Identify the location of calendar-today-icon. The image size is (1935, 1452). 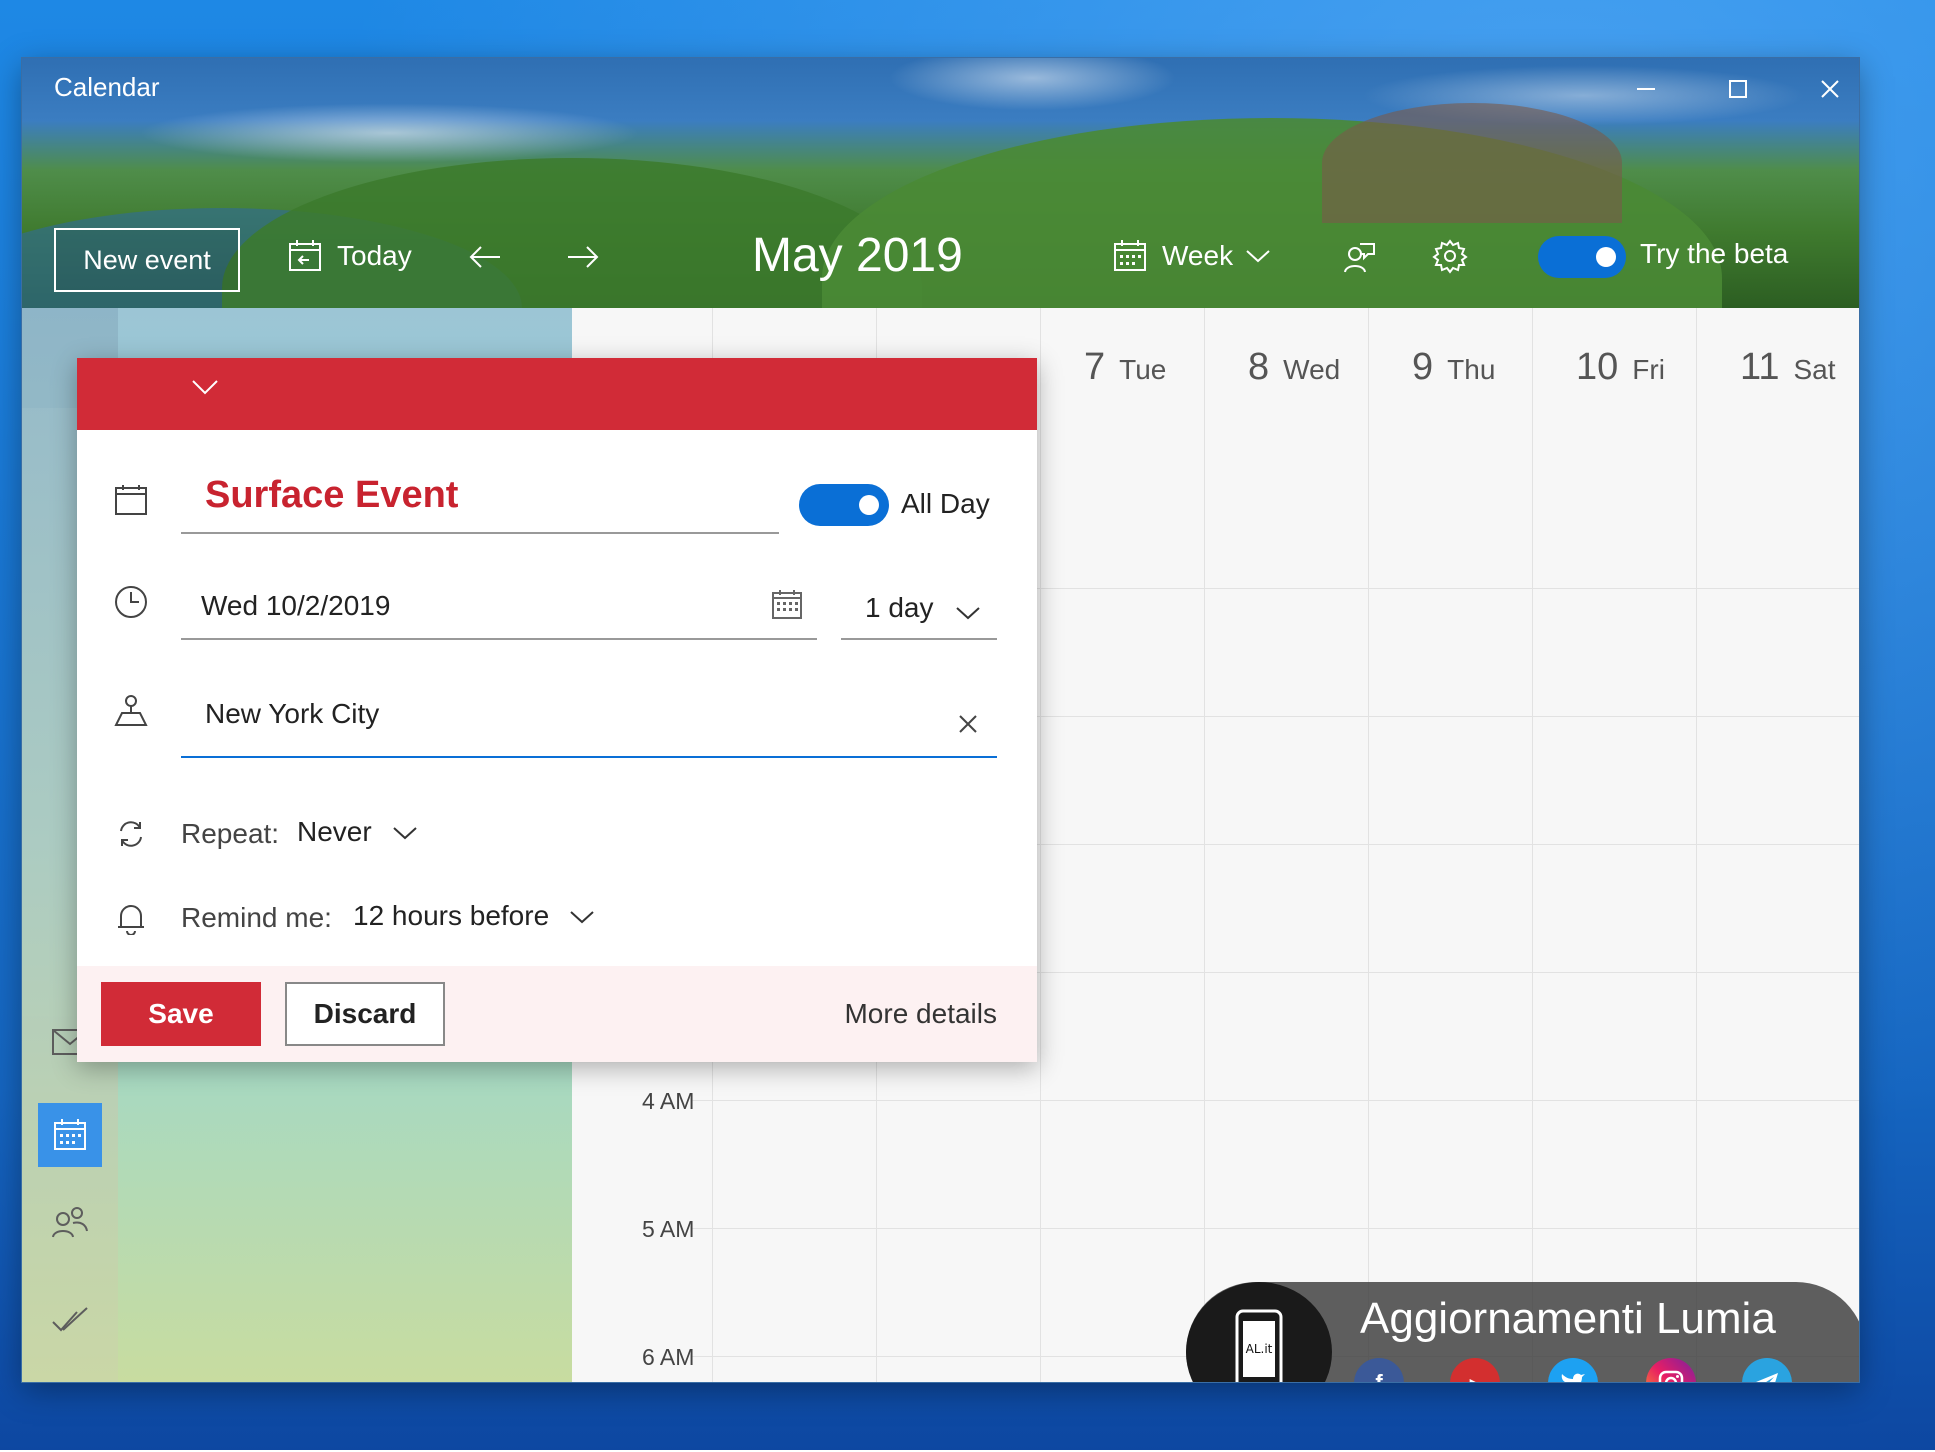
(305, 255).